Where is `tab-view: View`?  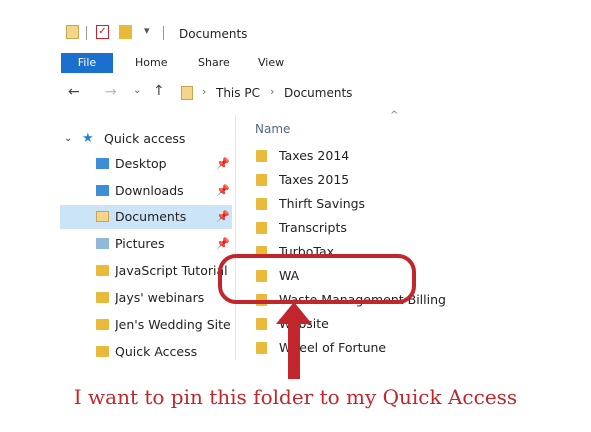
tab-view: View is located at coordinates (271, 63).